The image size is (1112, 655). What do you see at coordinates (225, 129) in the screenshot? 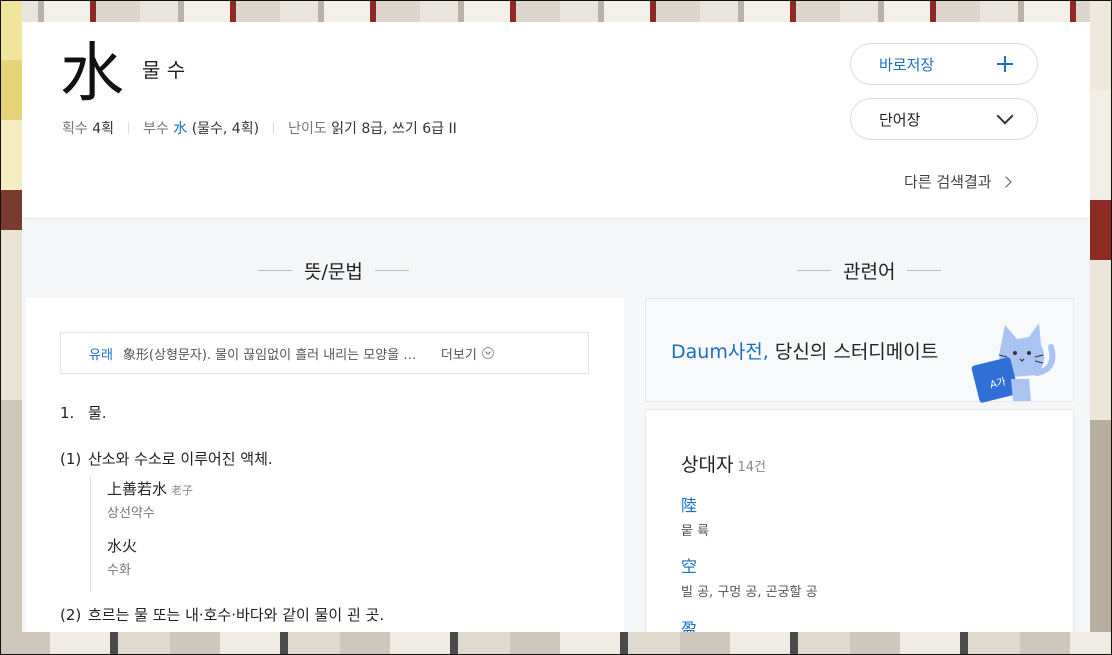
I see `radical-detail: (물수, 4획)` at bounding box center [225, 129].